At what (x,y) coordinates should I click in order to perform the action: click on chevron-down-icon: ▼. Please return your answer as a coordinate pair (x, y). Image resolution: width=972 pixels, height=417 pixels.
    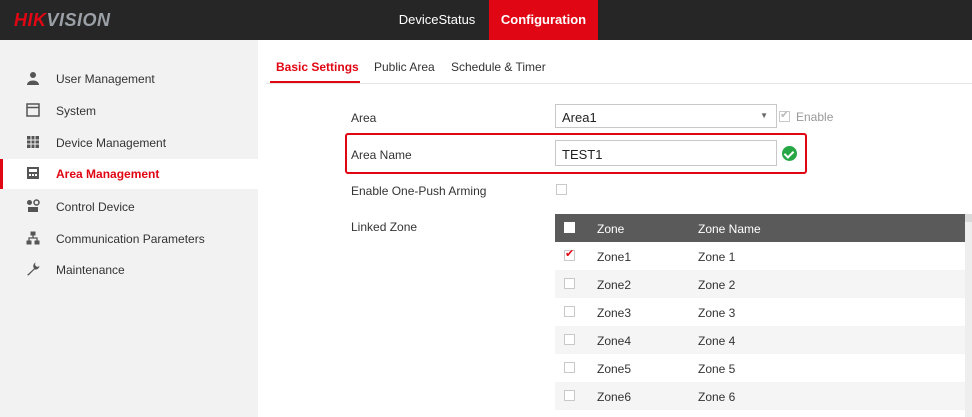
    Looking at the image, I should click on (764, 115).